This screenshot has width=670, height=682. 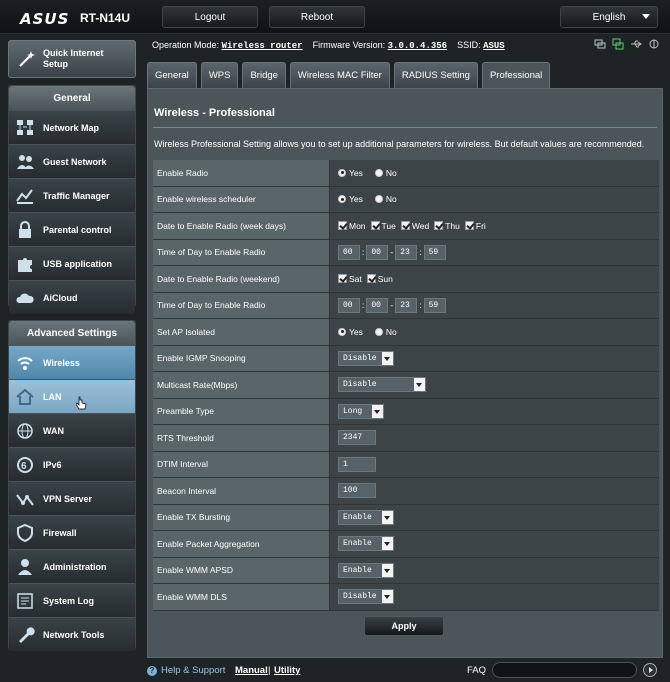 I want to click on status-icons, so click(x=627, y=44).